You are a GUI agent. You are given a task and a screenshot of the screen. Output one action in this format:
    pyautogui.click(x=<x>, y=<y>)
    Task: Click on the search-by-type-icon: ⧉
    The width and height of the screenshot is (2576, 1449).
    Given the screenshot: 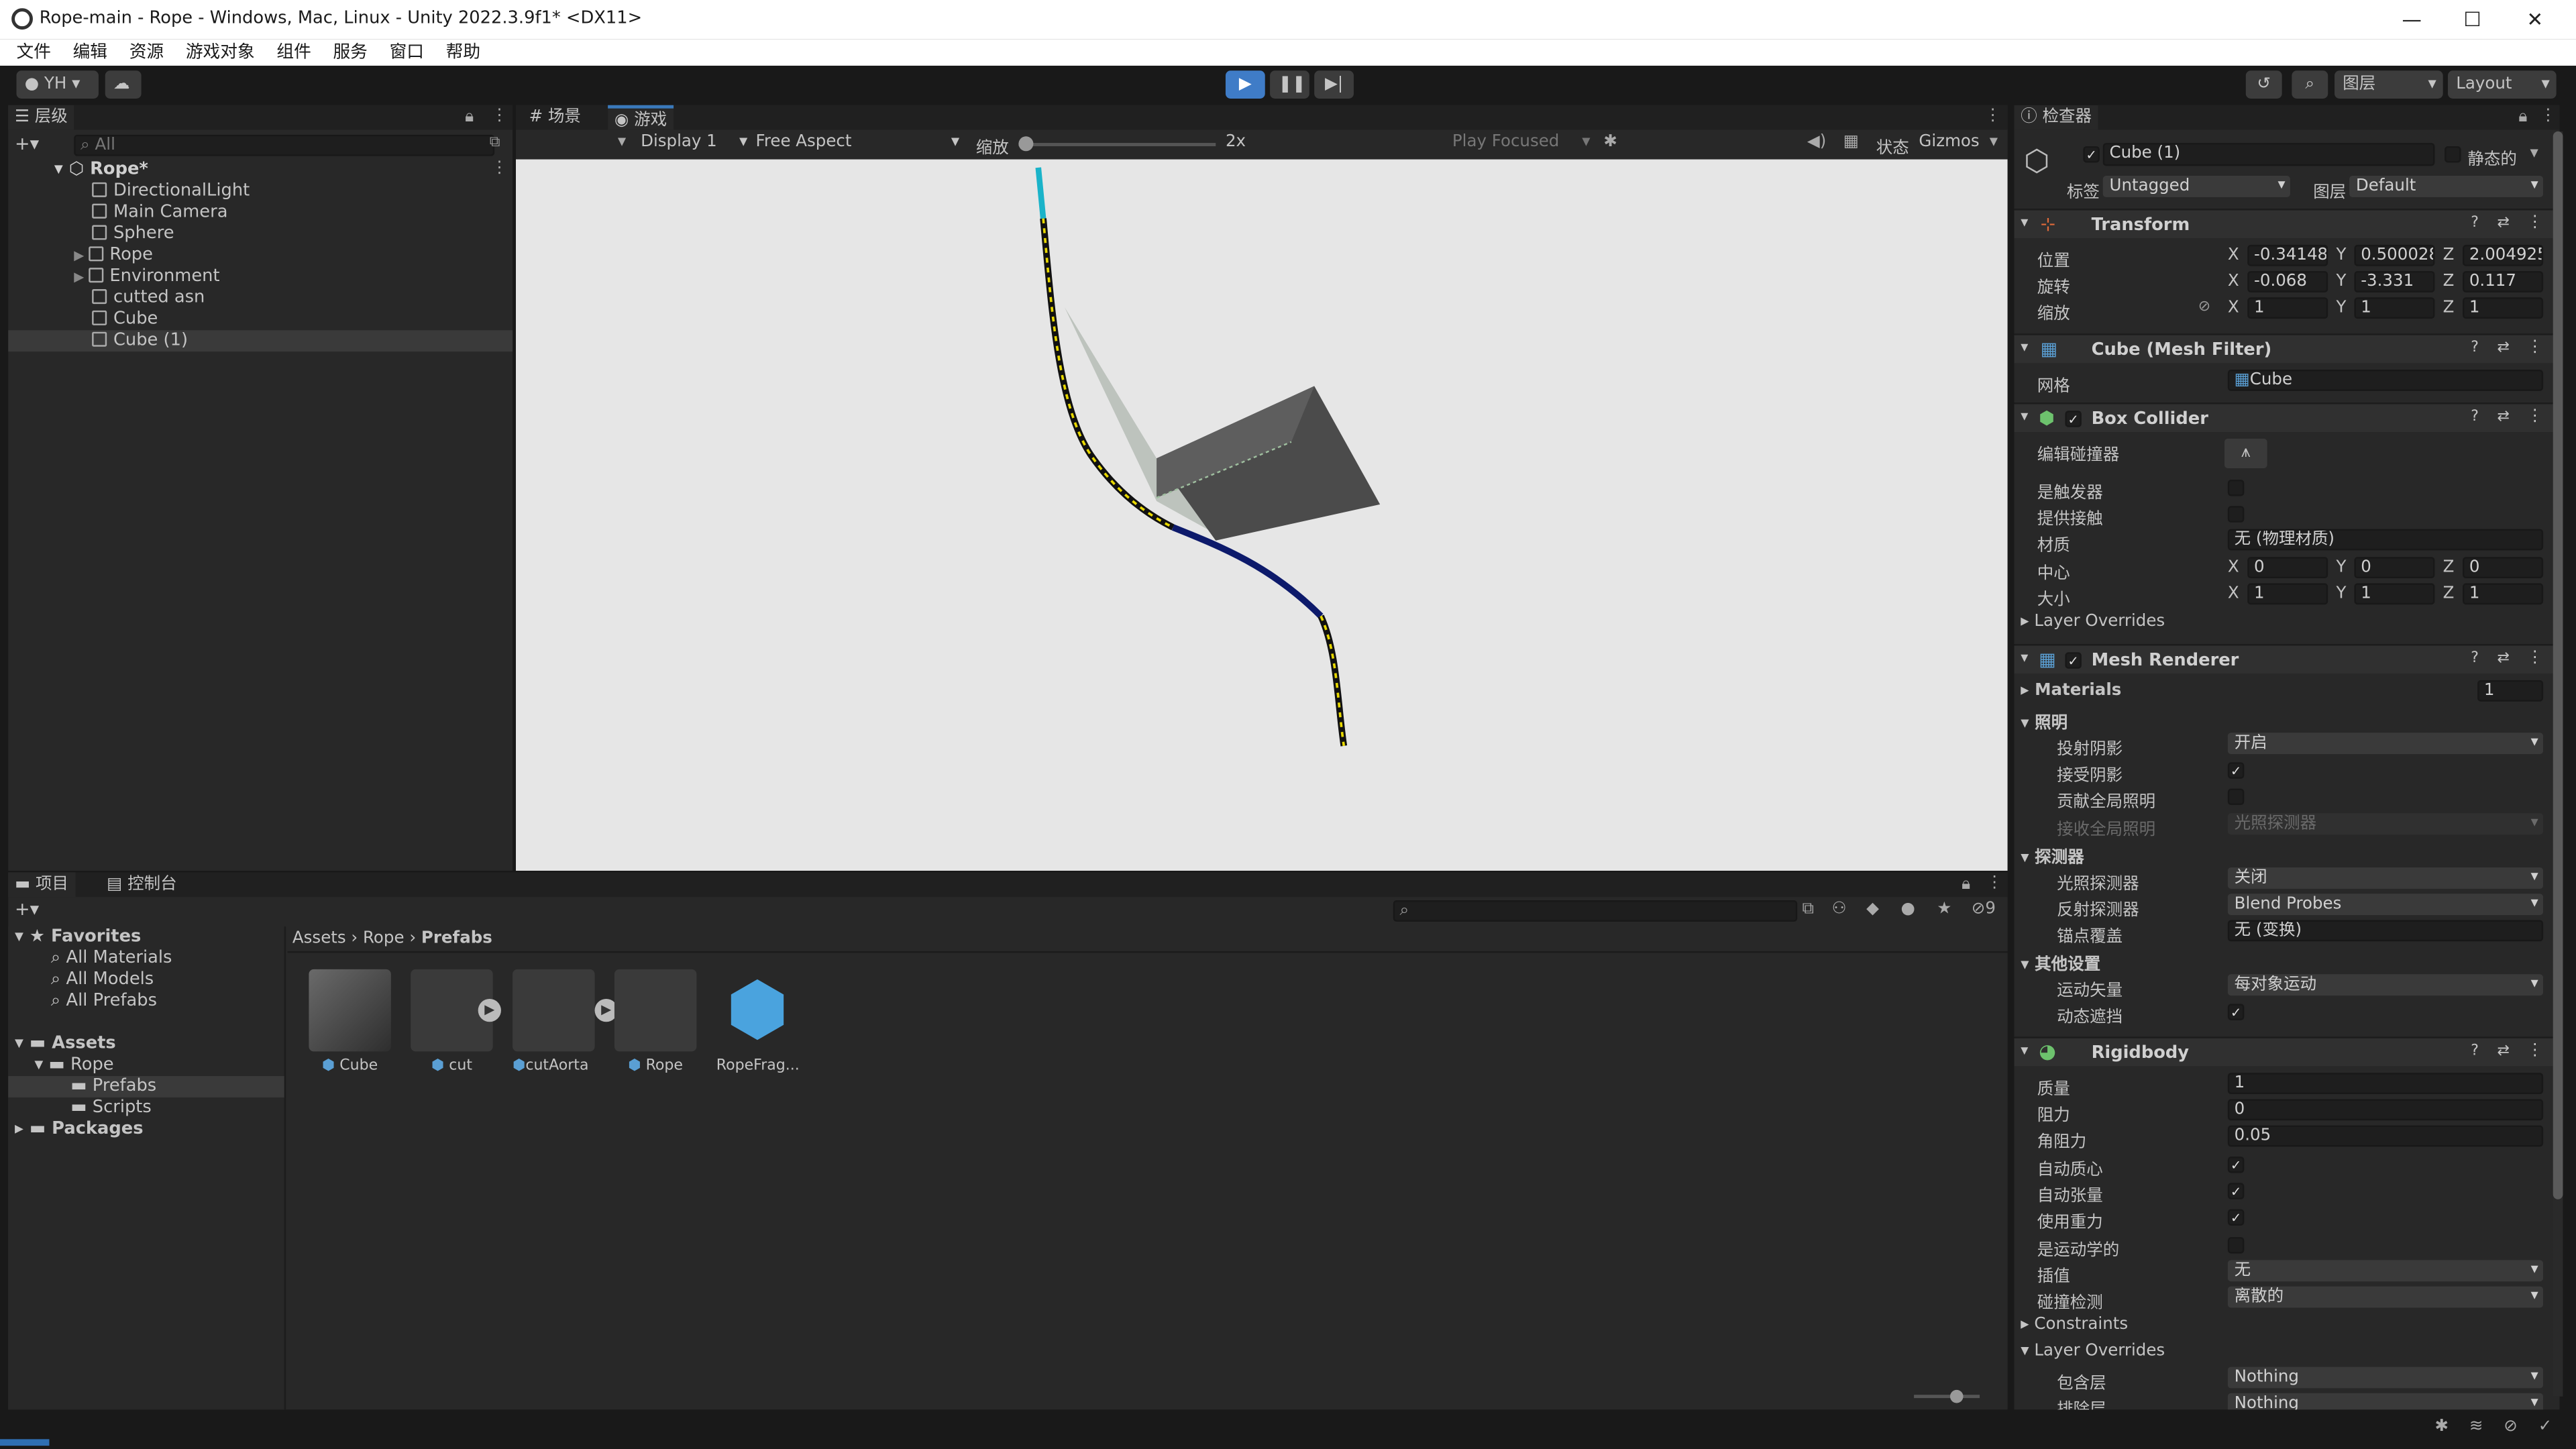 What is the action you would take?
    pyautogui.click(x=1808, y=909)
    